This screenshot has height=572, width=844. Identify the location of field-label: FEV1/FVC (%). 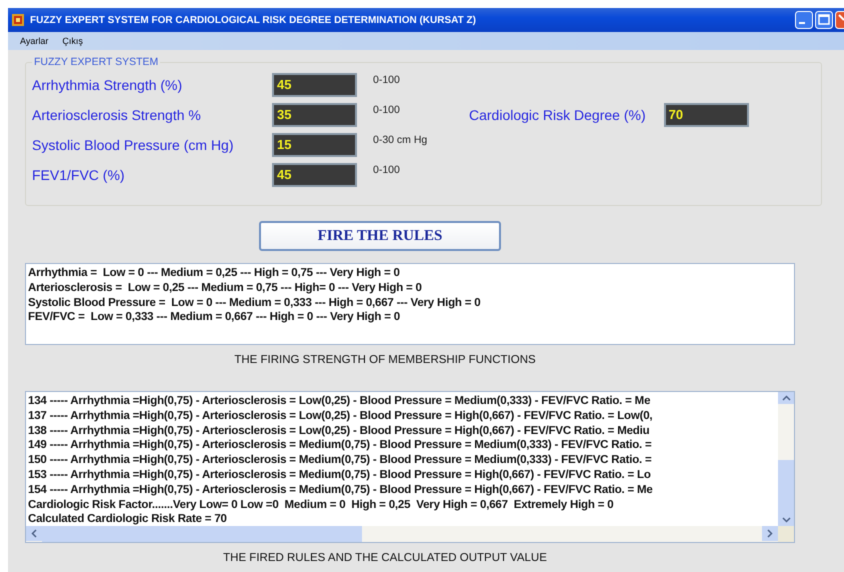
(79, 174).